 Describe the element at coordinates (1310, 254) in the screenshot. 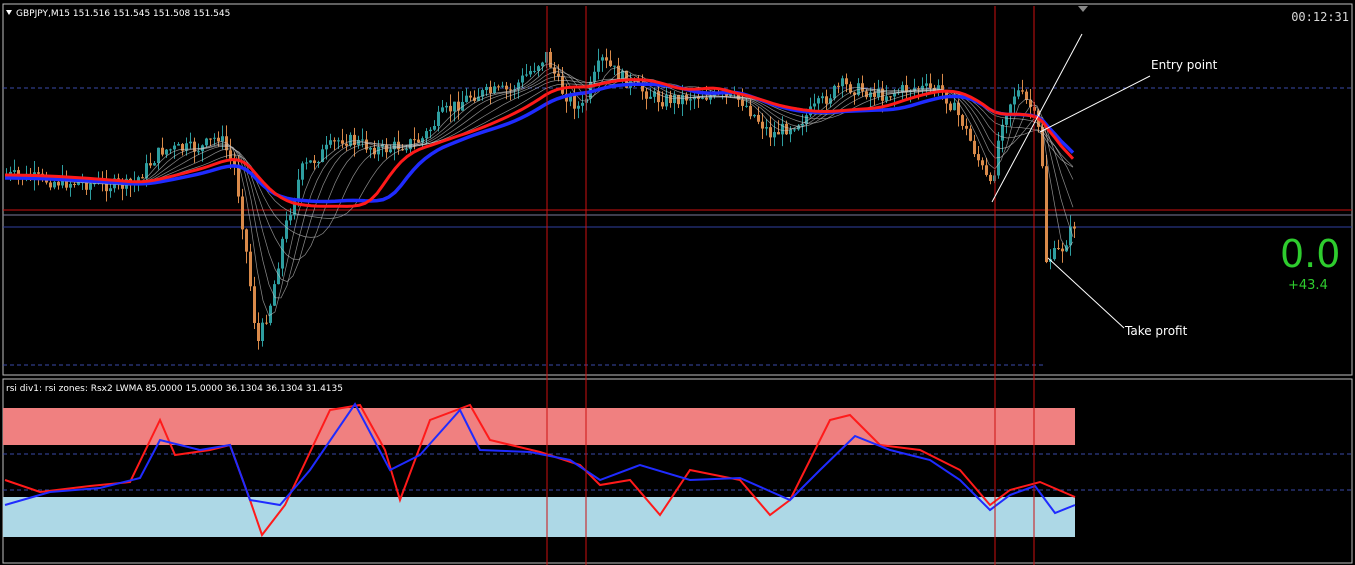

I see `profit-value: 0.0` at that location.